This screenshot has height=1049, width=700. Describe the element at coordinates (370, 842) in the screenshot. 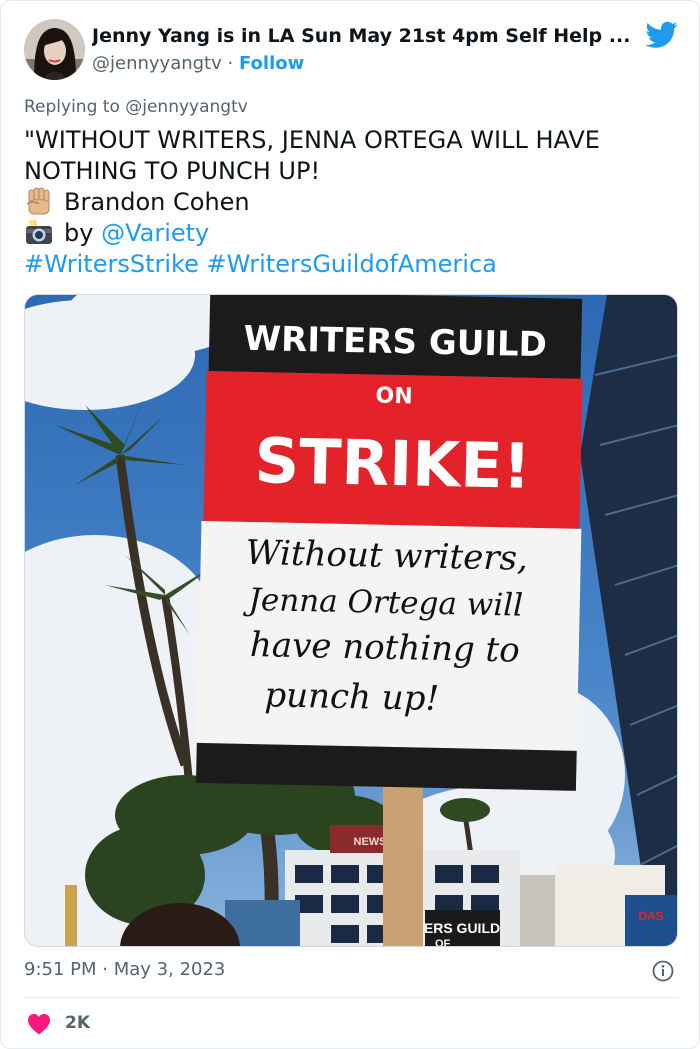

I see `building-banner: NEWS` at that location.